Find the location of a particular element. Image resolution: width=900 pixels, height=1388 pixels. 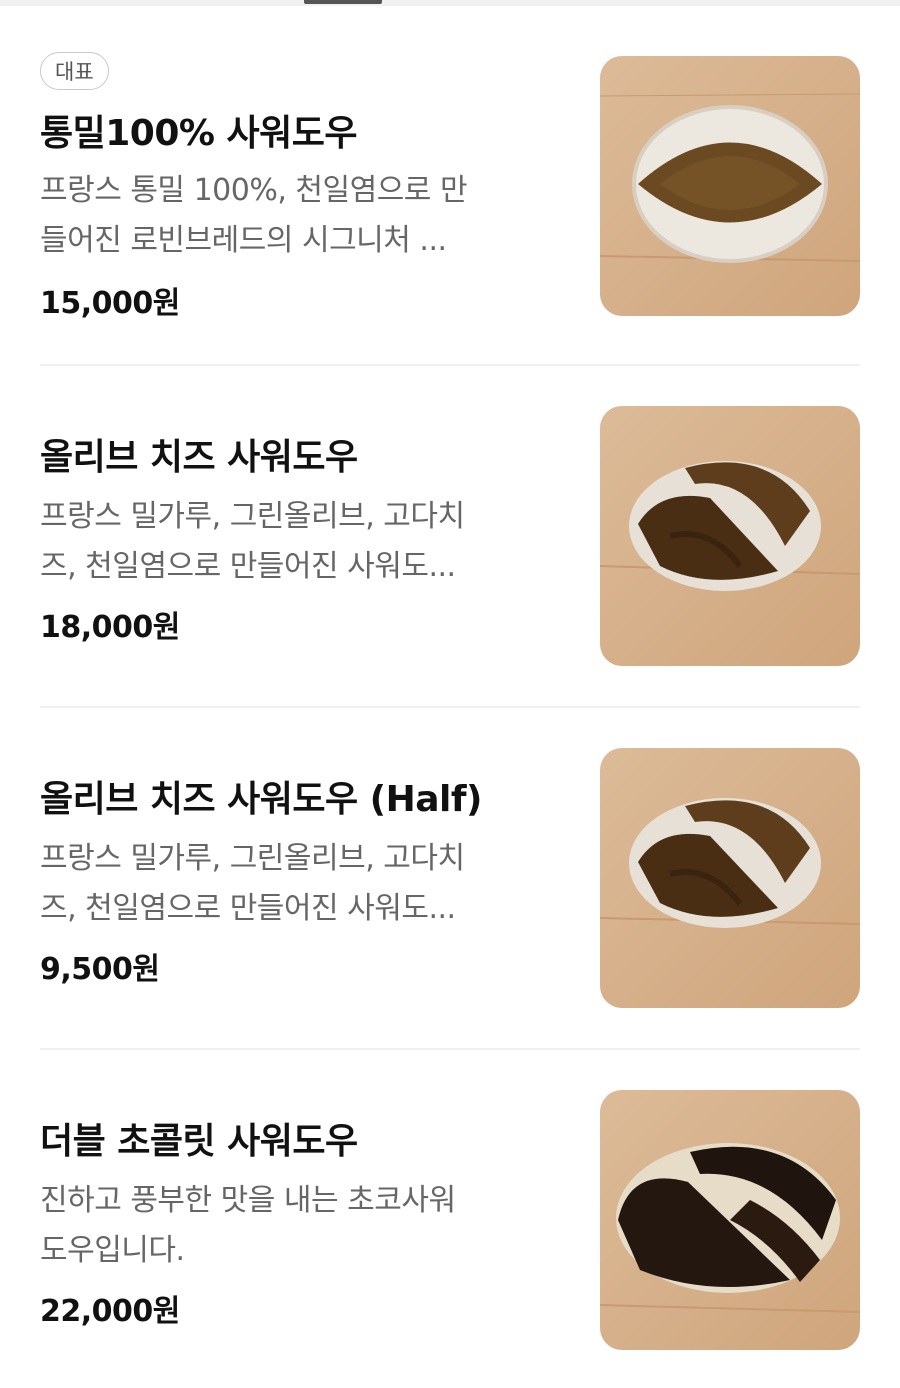

tab-indicator is located at coordinates (343, 2).